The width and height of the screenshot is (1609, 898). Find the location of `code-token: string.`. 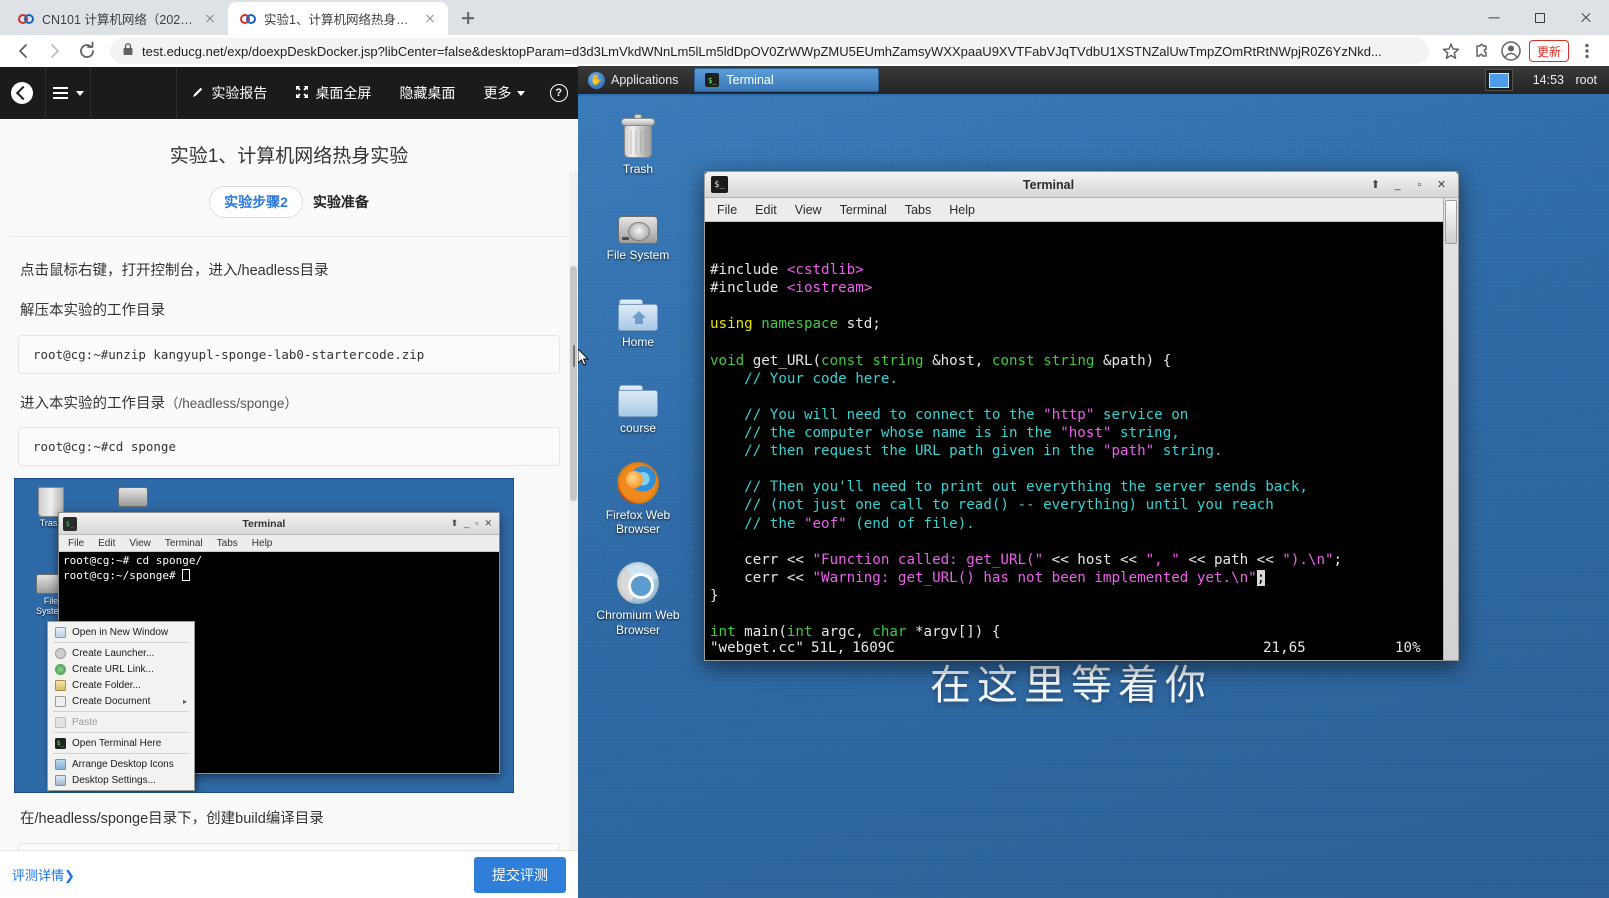

code-token: string. is located at coordinates (1188, 451).